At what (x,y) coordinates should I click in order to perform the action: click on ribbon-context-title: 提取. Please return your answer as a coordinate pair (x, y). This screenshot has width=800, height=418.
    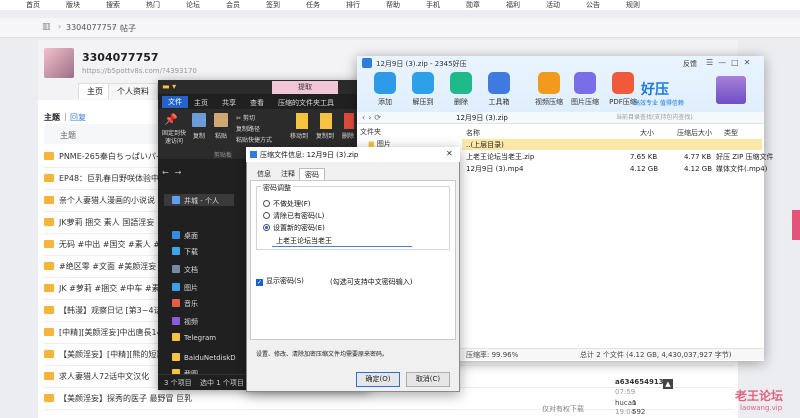
    Looking at the image, I should click on (305, 87).